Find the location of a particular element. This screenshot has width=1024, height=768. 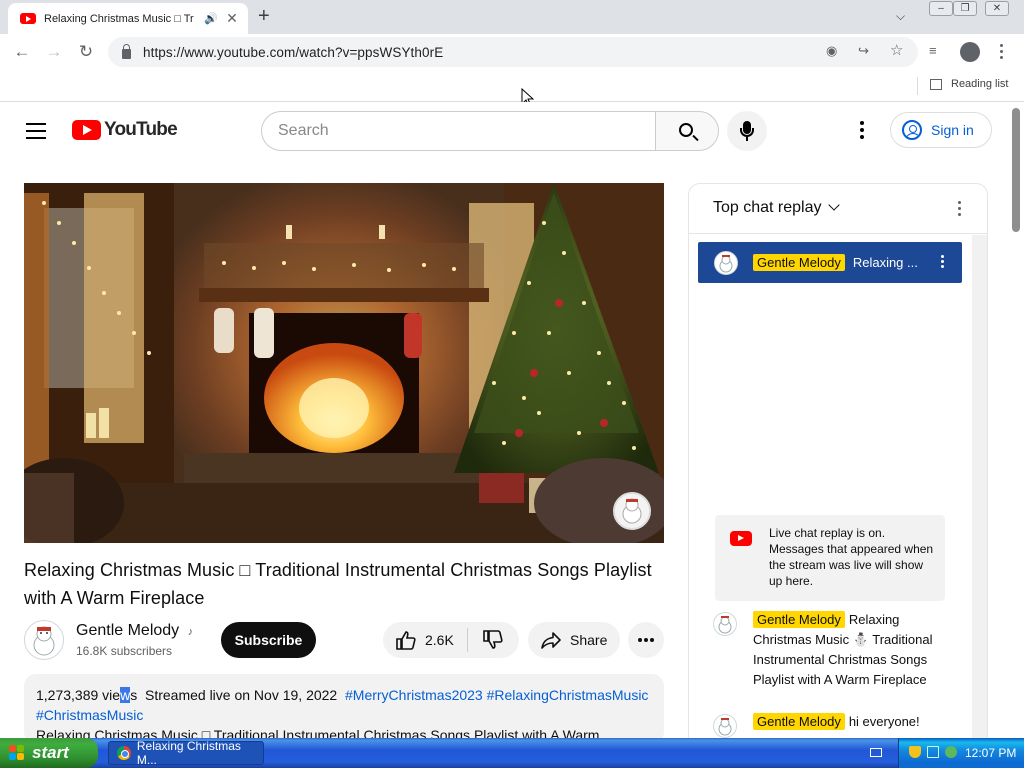

youtube-logo: YouTube is located at coordinates (125, 130).